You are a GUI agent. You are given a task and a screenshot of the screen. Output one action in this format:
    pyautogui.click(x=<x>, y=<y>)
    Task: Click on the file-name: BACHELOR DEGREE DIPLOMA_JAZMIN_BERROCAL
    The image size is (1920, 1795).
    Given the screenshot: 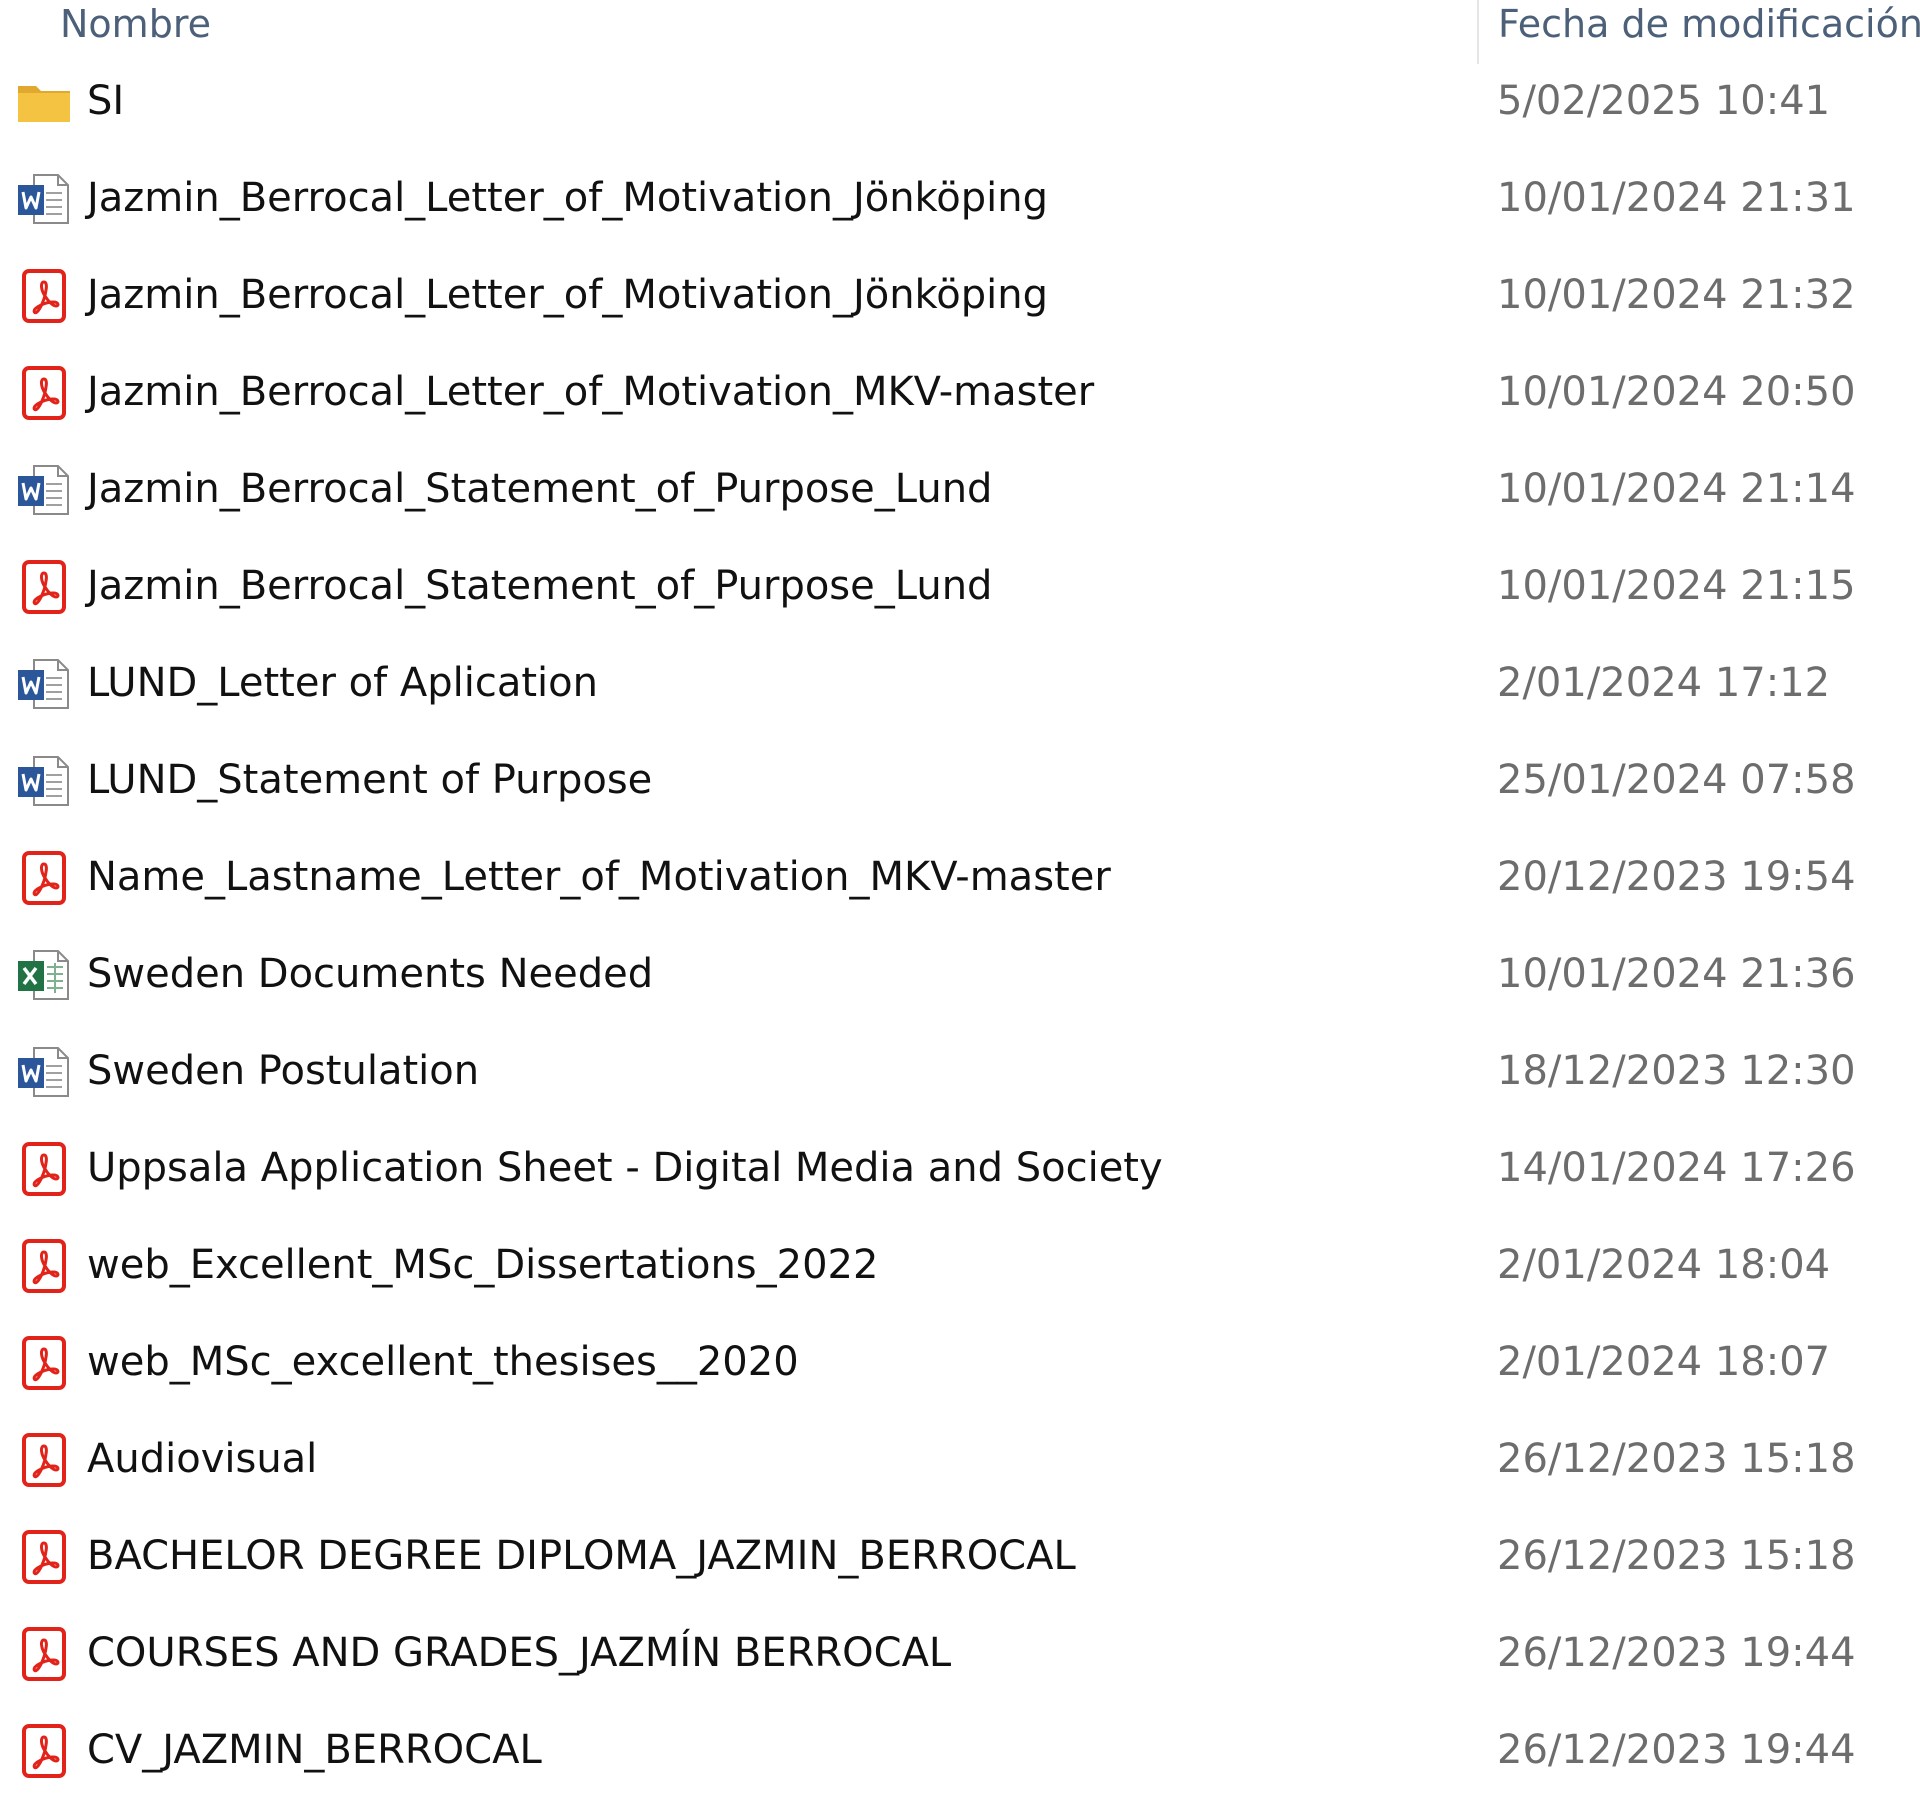 What is the action you would take?
    pyautogui.click(x=581, y=1556)
    